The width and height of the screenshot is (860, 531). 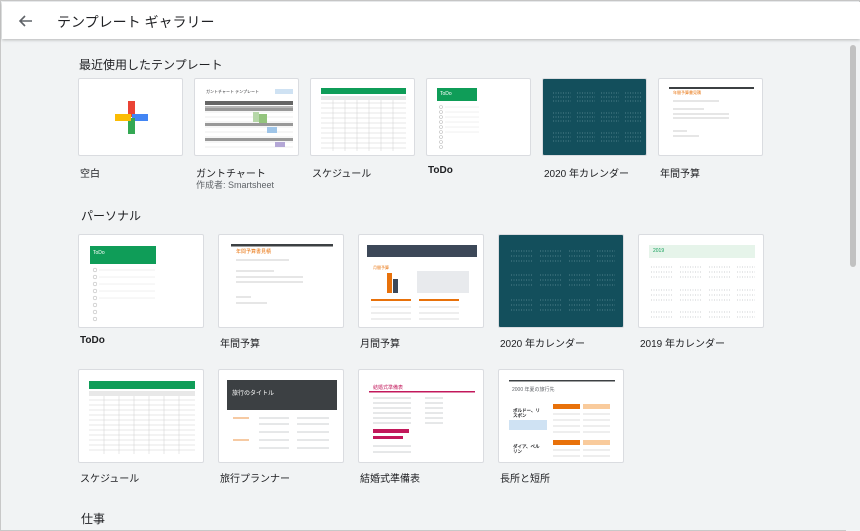 I want to click on thumb-title: 月間予算, so click(x=381, y=267).